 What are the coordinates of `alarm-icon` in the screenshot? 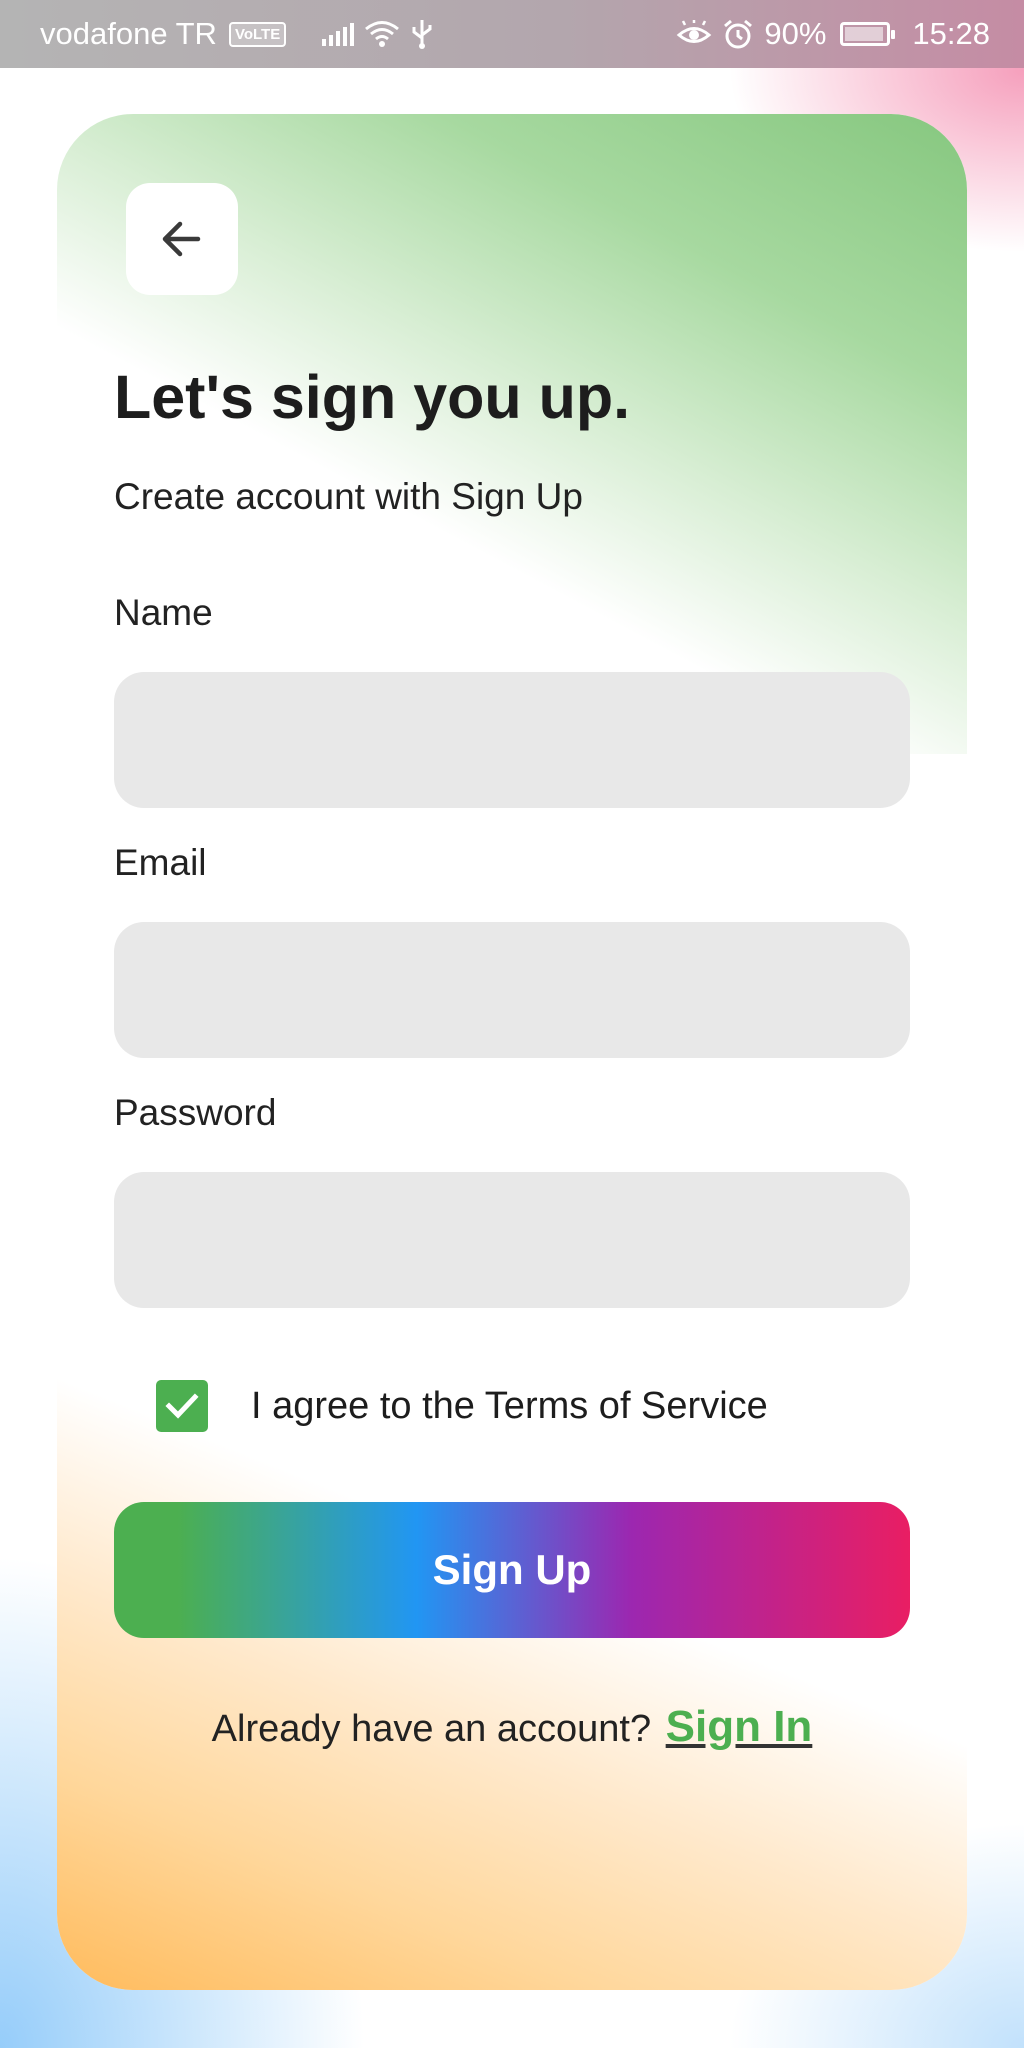 It's located at (738, 34).